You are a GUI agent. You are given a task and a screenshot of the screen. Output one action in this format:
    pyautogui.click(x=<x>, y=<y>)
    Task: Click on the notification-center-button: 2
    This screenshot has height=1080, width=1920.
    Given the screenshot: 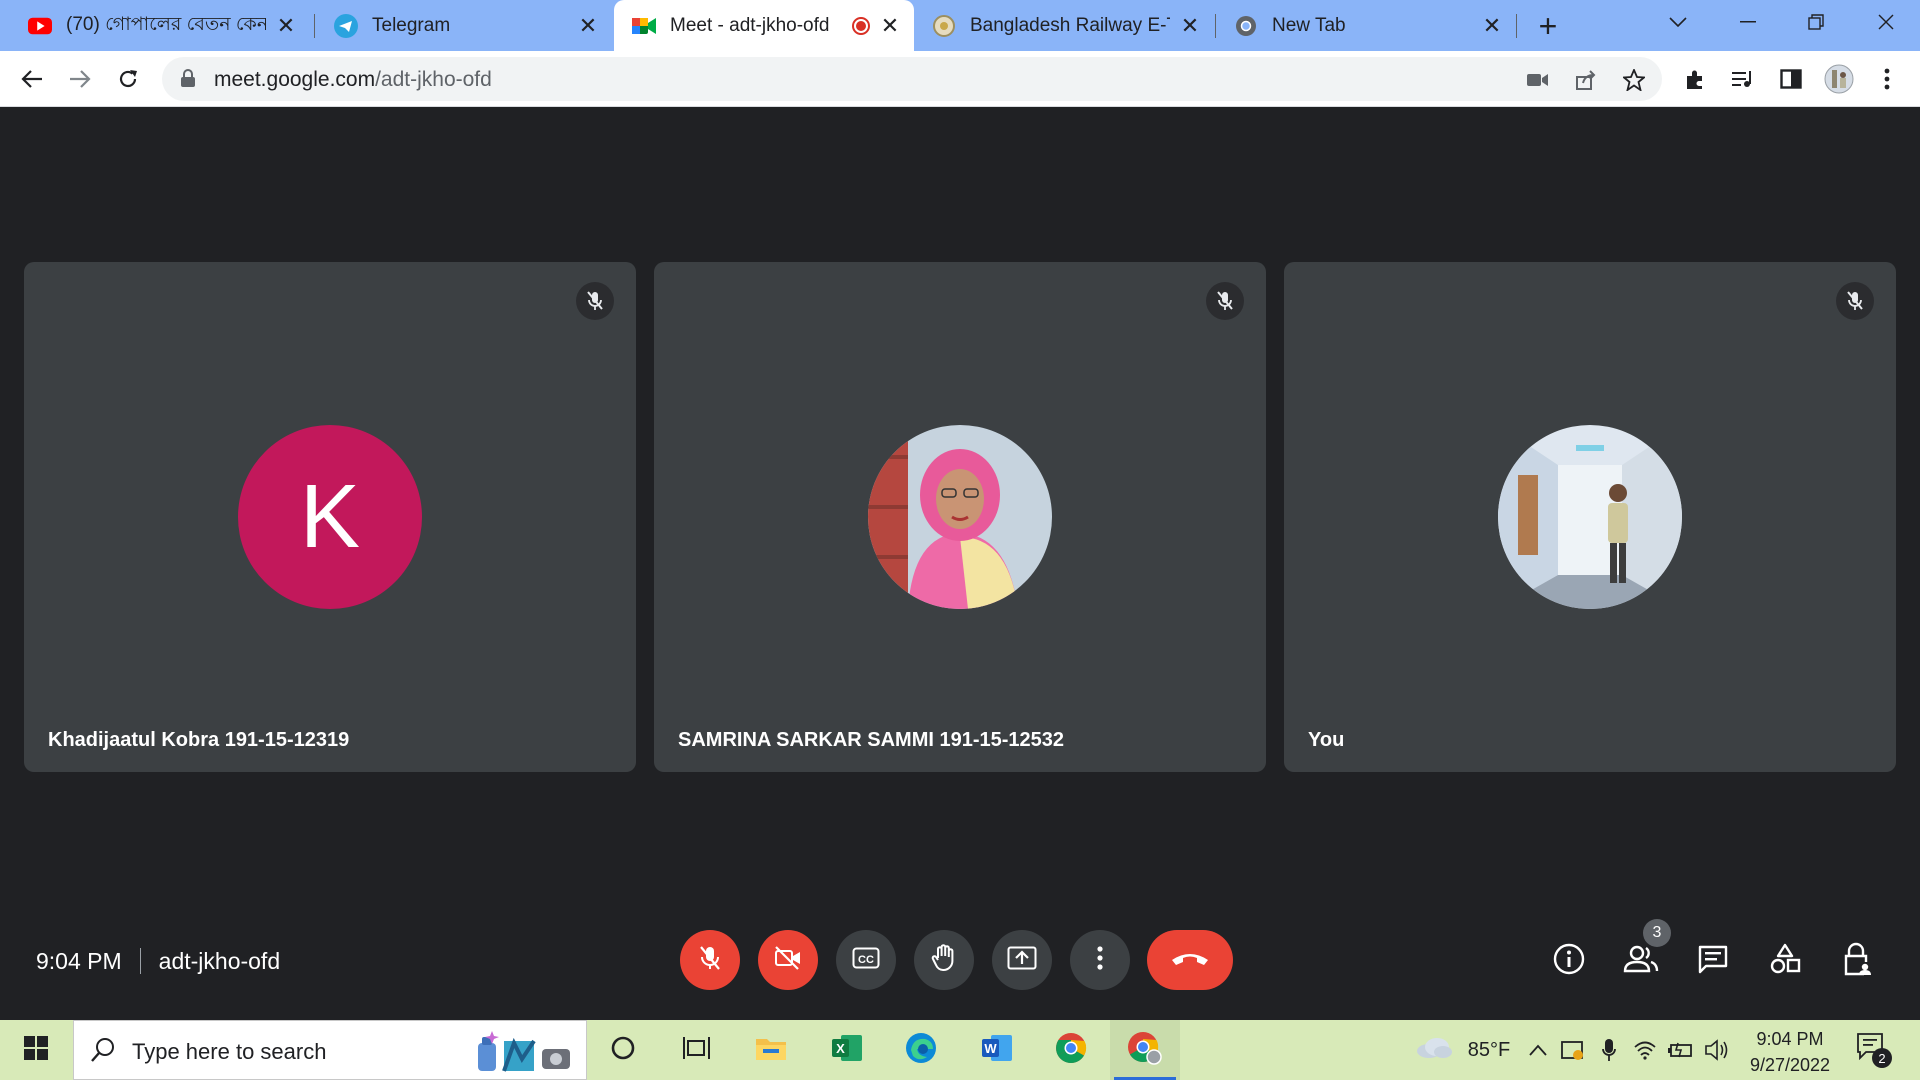 What is the action you would take?
    pyautogui.click(x=1874, y=1050)
    